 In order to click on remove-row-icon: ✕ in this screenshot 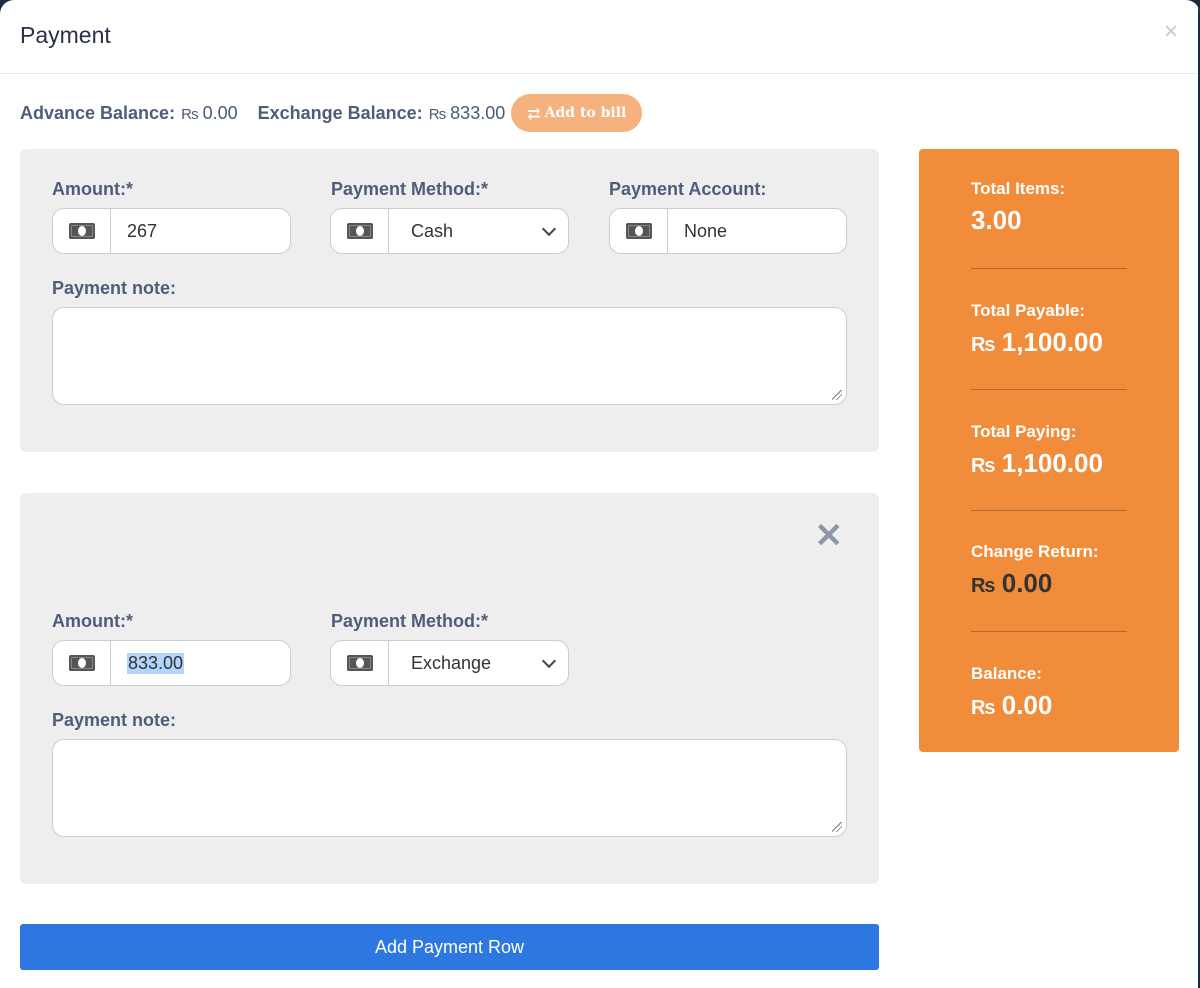, I will do `click(829, 536)`.